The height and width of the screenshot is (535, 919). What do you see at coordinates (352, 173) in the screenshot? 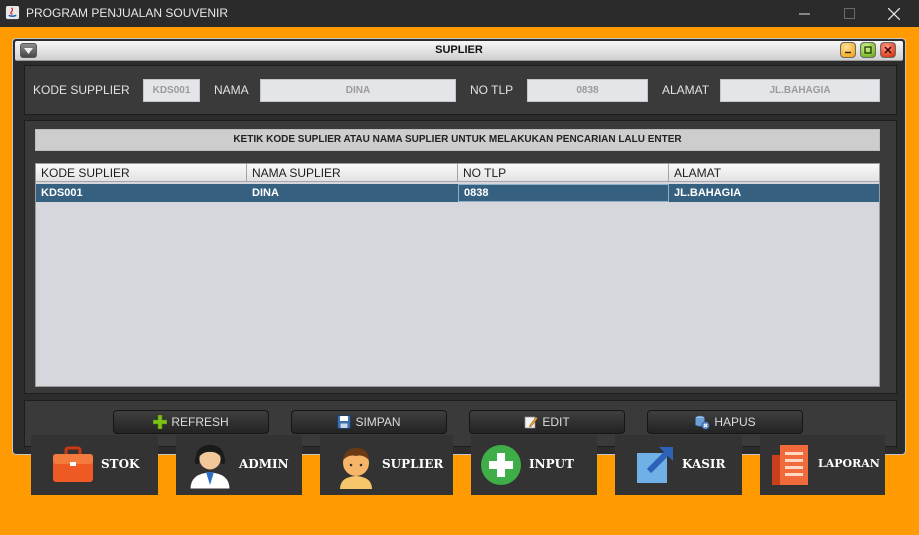
I see `column-header-nama: NAMA SUPLIER` at bounding box center [352, 173].